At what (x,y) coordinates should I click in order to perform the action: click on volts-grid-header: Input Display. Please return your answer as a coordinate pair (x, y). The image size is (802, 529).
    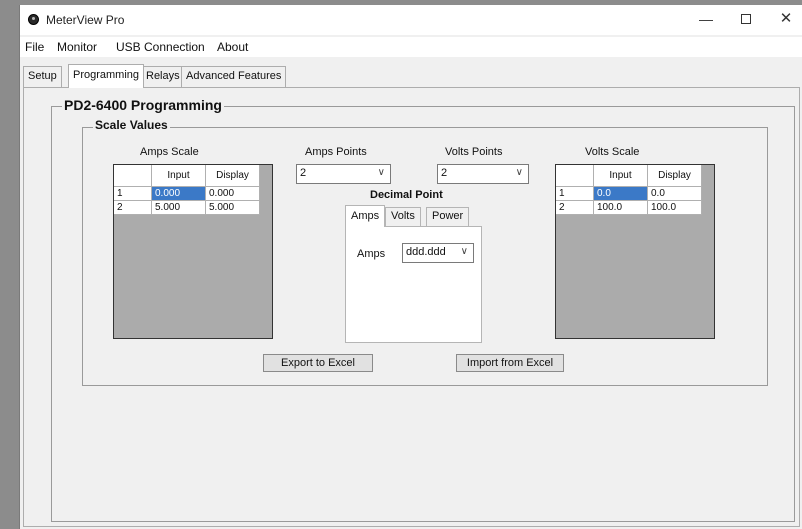
    Looking at the image, I should click on (629, 176).